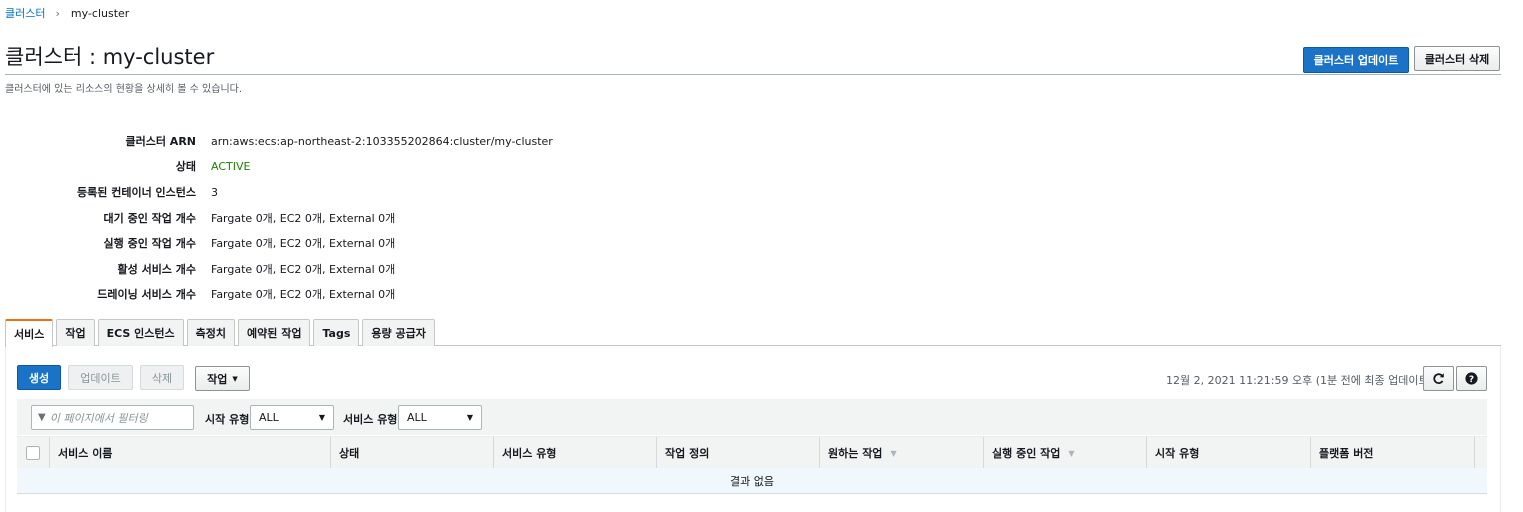  What do you see at coordinates (185, 166) in the screenshot?
I see `detail-label: 상태` at bounding box center [185, 166].